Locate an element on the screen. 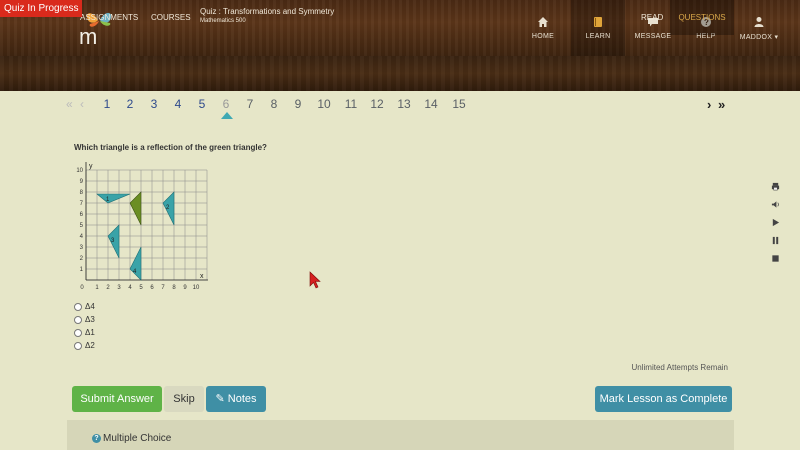 The height and width of the screenshot is (450, 800). skip-button: Skip is located at coordinates (184, 399).